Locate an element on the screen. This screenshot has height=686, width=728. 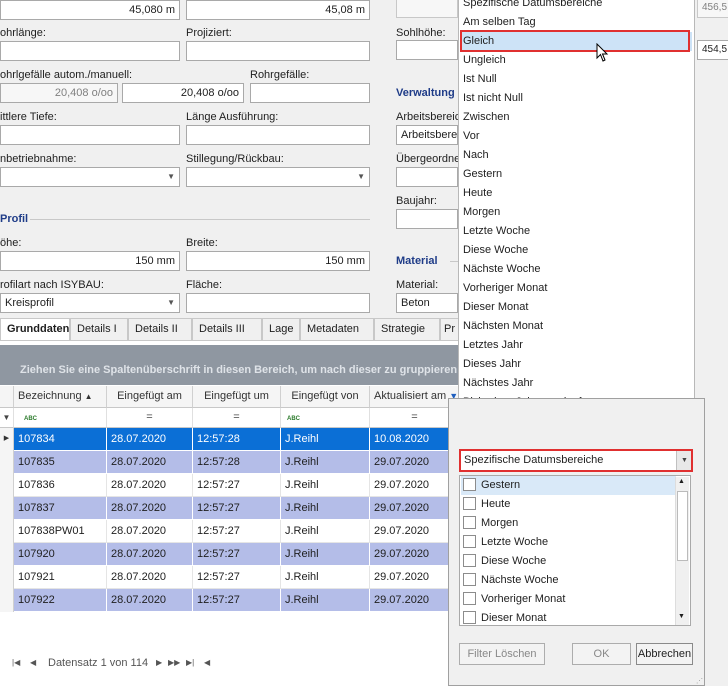
column-header-eingefuegt-von: Eingefügt von is located at coordinates (325, 397).